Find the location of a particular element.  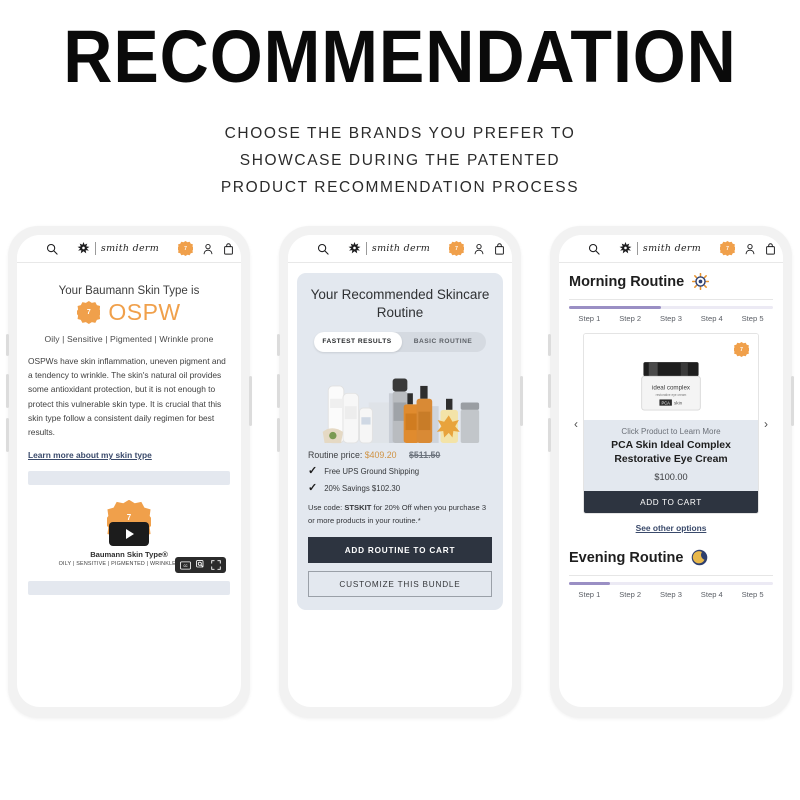

video-top-bar is located at coordinates (129, 478).